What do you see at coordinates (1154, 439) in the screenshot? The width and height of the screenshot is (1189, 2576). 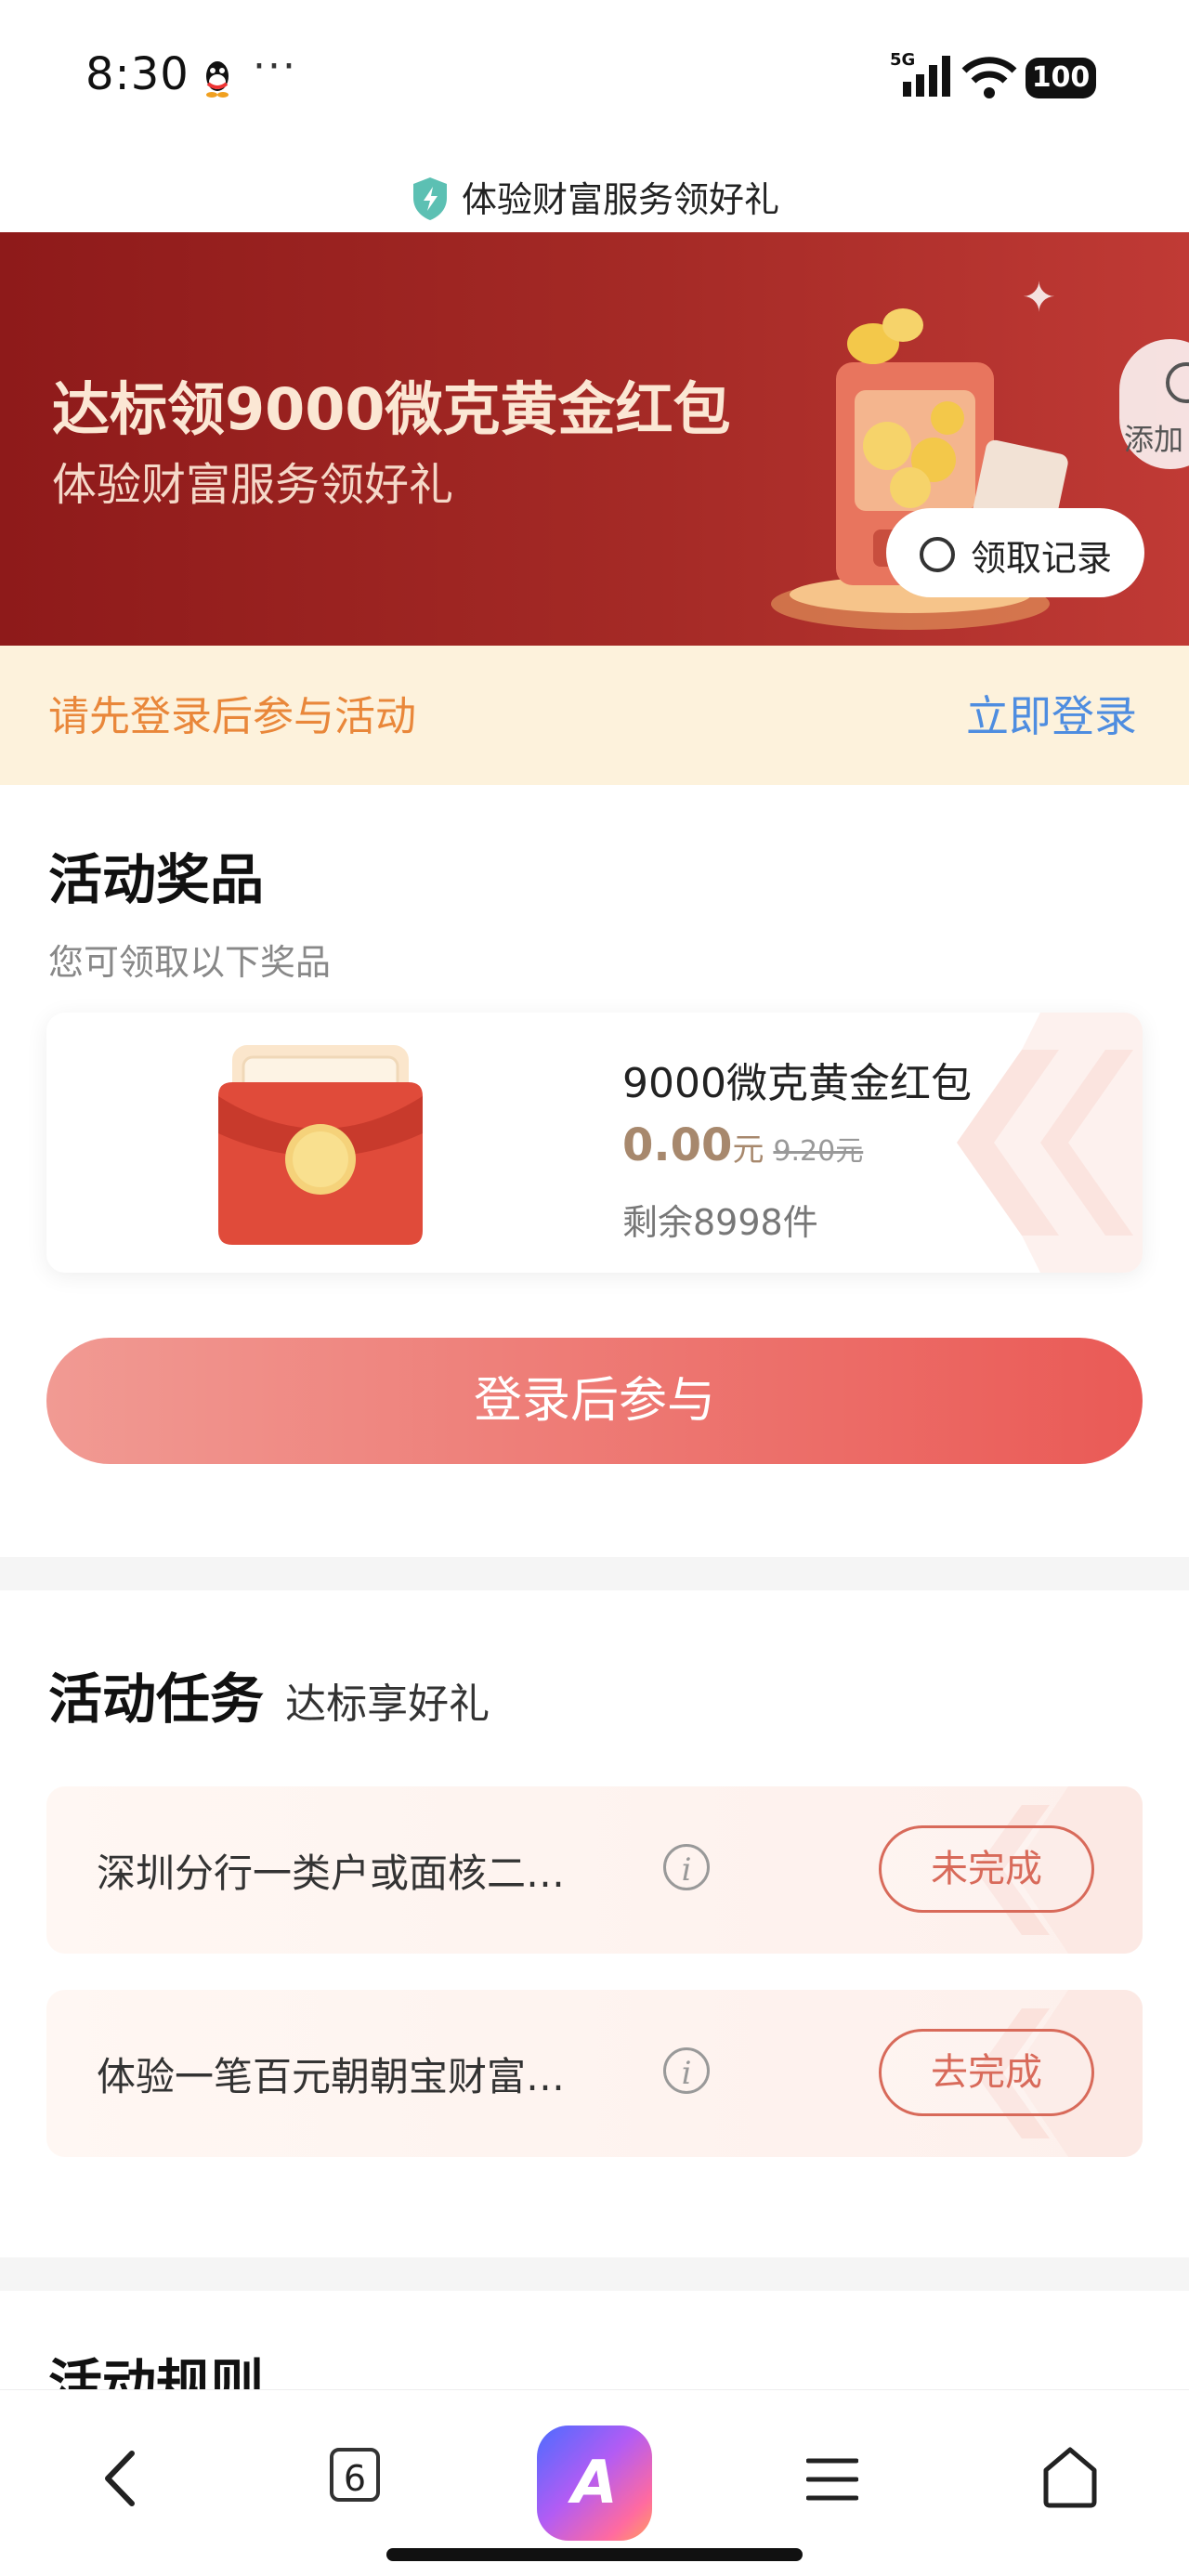 I see `add-to-home-label: 添加` at bounding box center [1154, 439].